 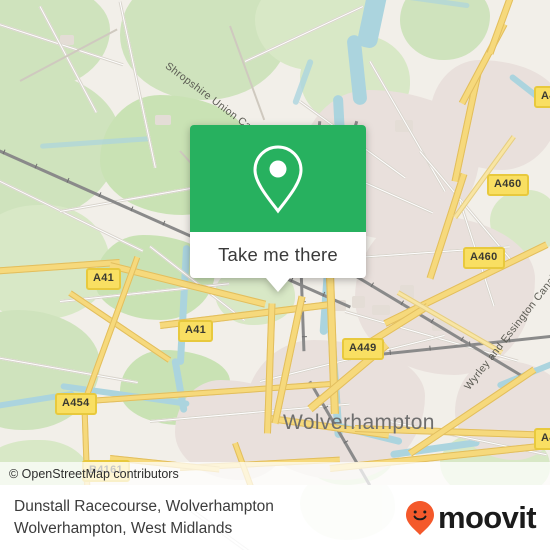 I want to click on moovit-pin-icon, so click(x=419, y=517).